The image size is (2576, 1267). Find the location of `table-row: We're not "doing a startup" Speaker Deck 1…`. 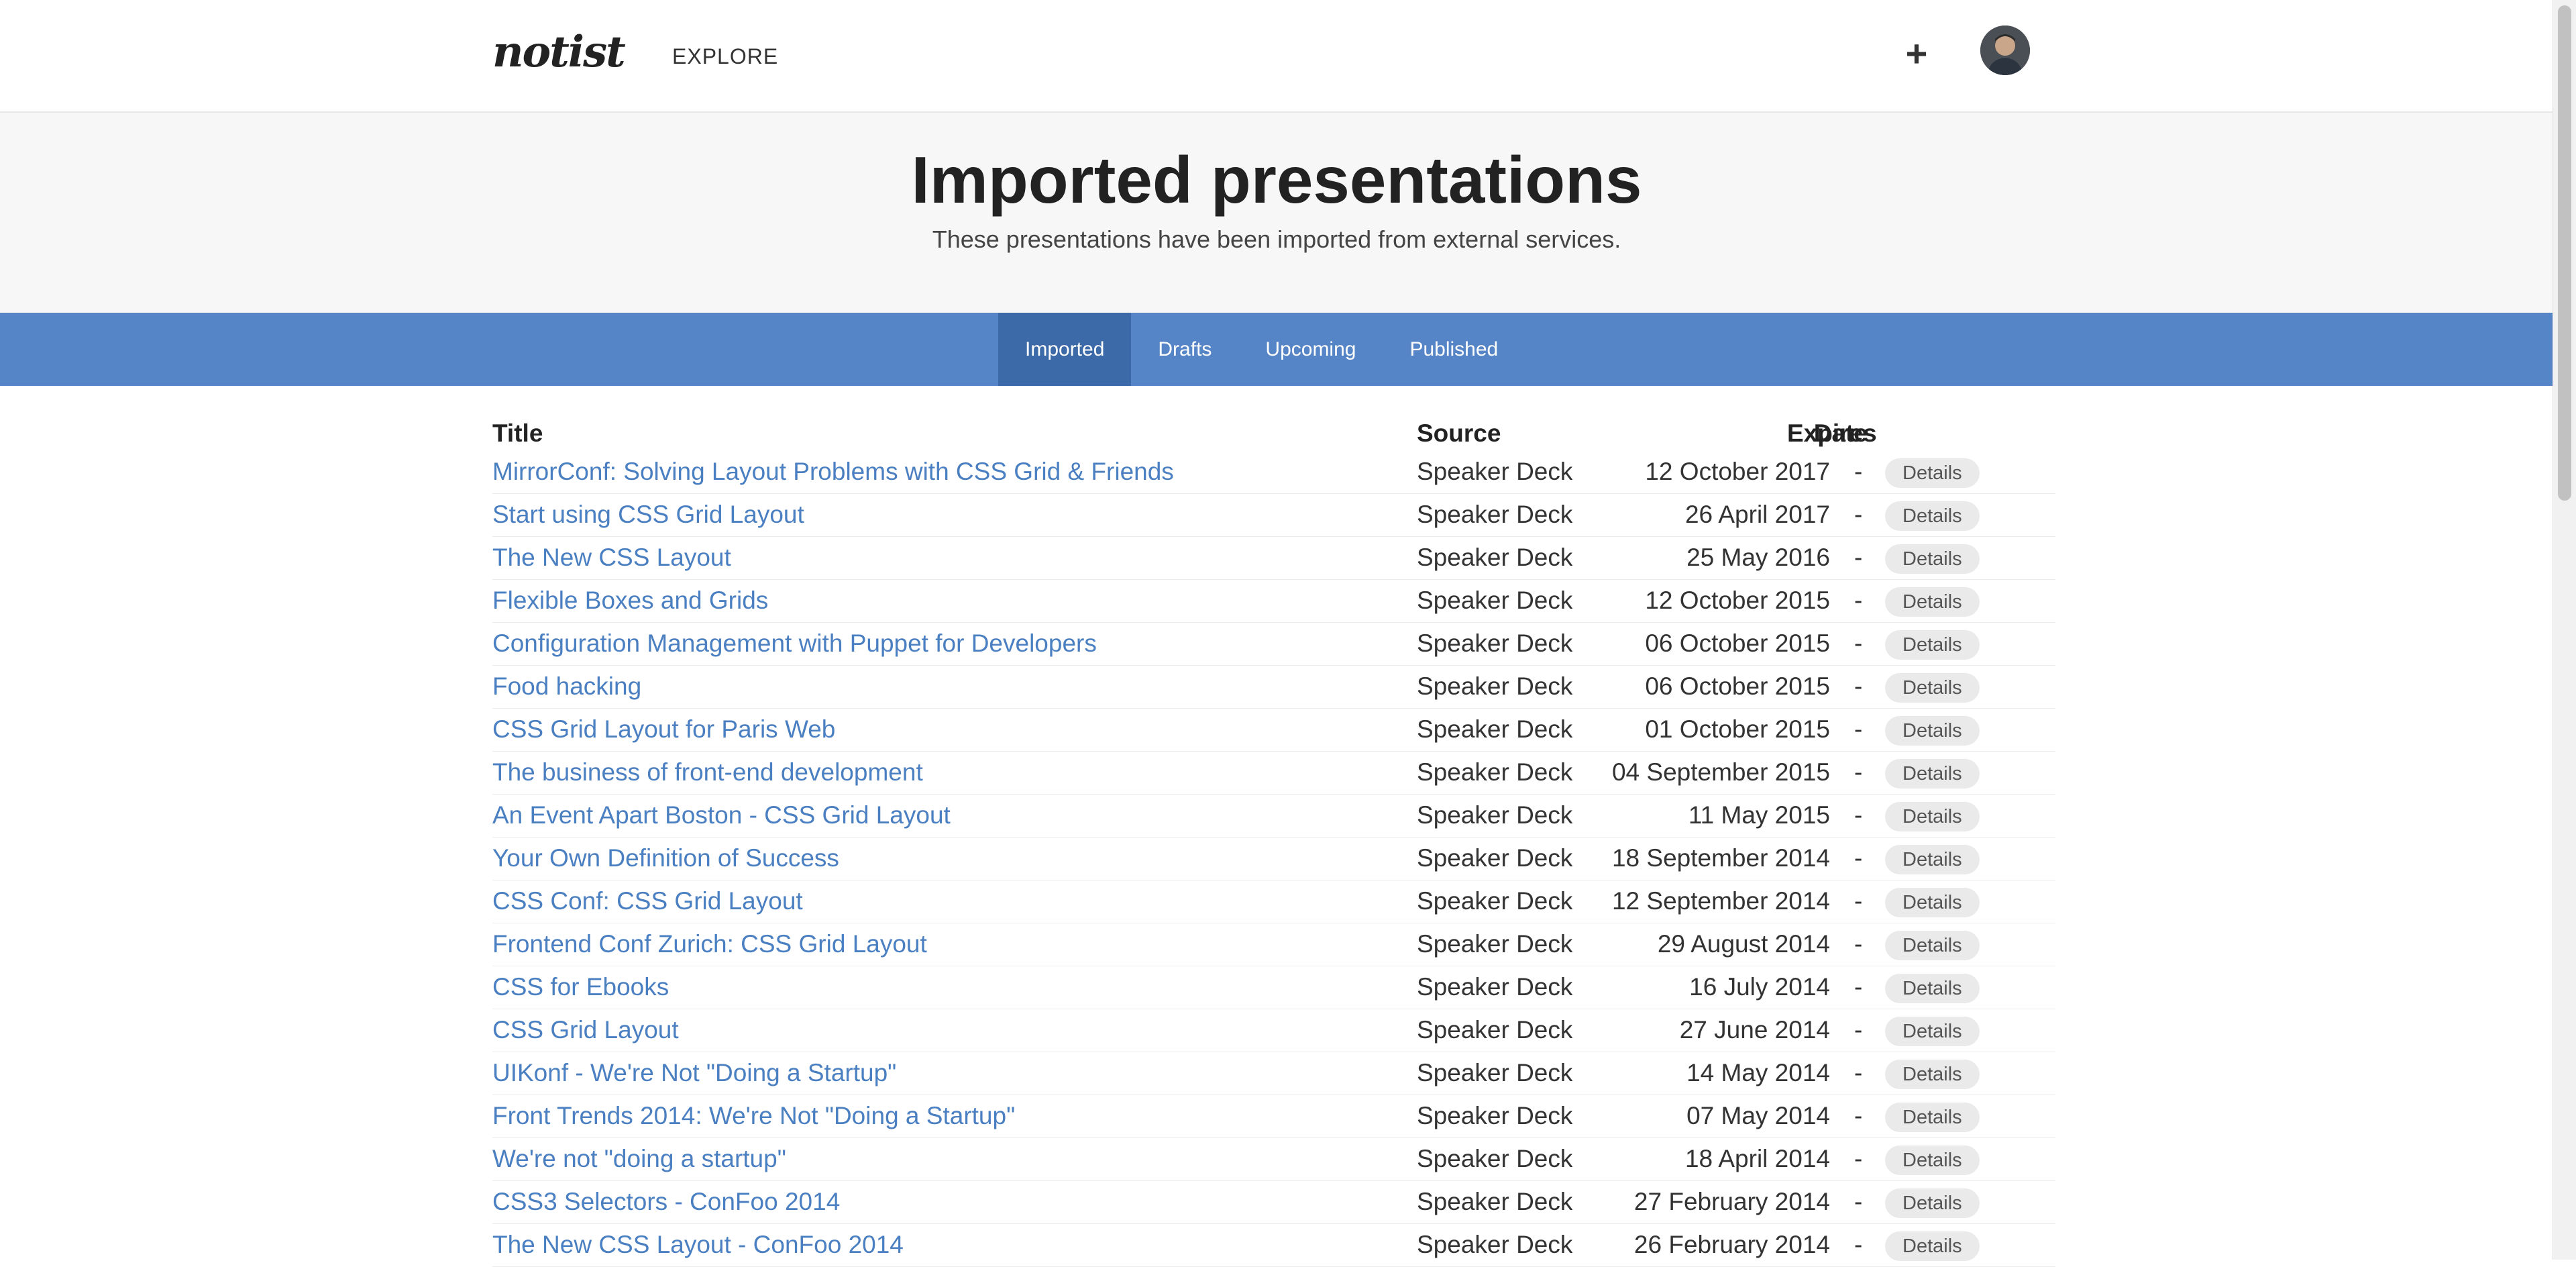

table-row: We're not "doing a startup" Speaker Deck 1… is located at coordinates (1273, 1159).